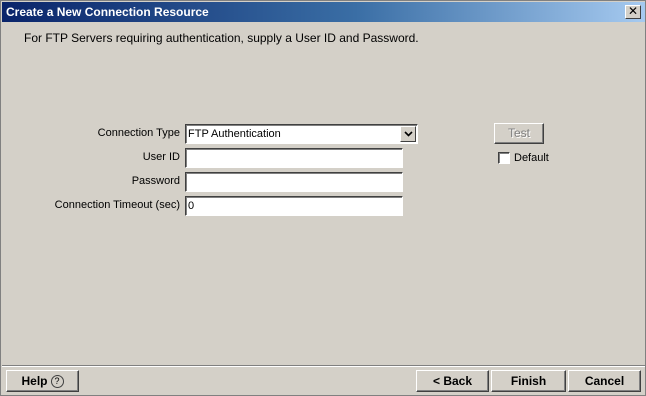 This screenshot has width=646, height=396. I want to click on timeout-field: 0, so click(294, 206).